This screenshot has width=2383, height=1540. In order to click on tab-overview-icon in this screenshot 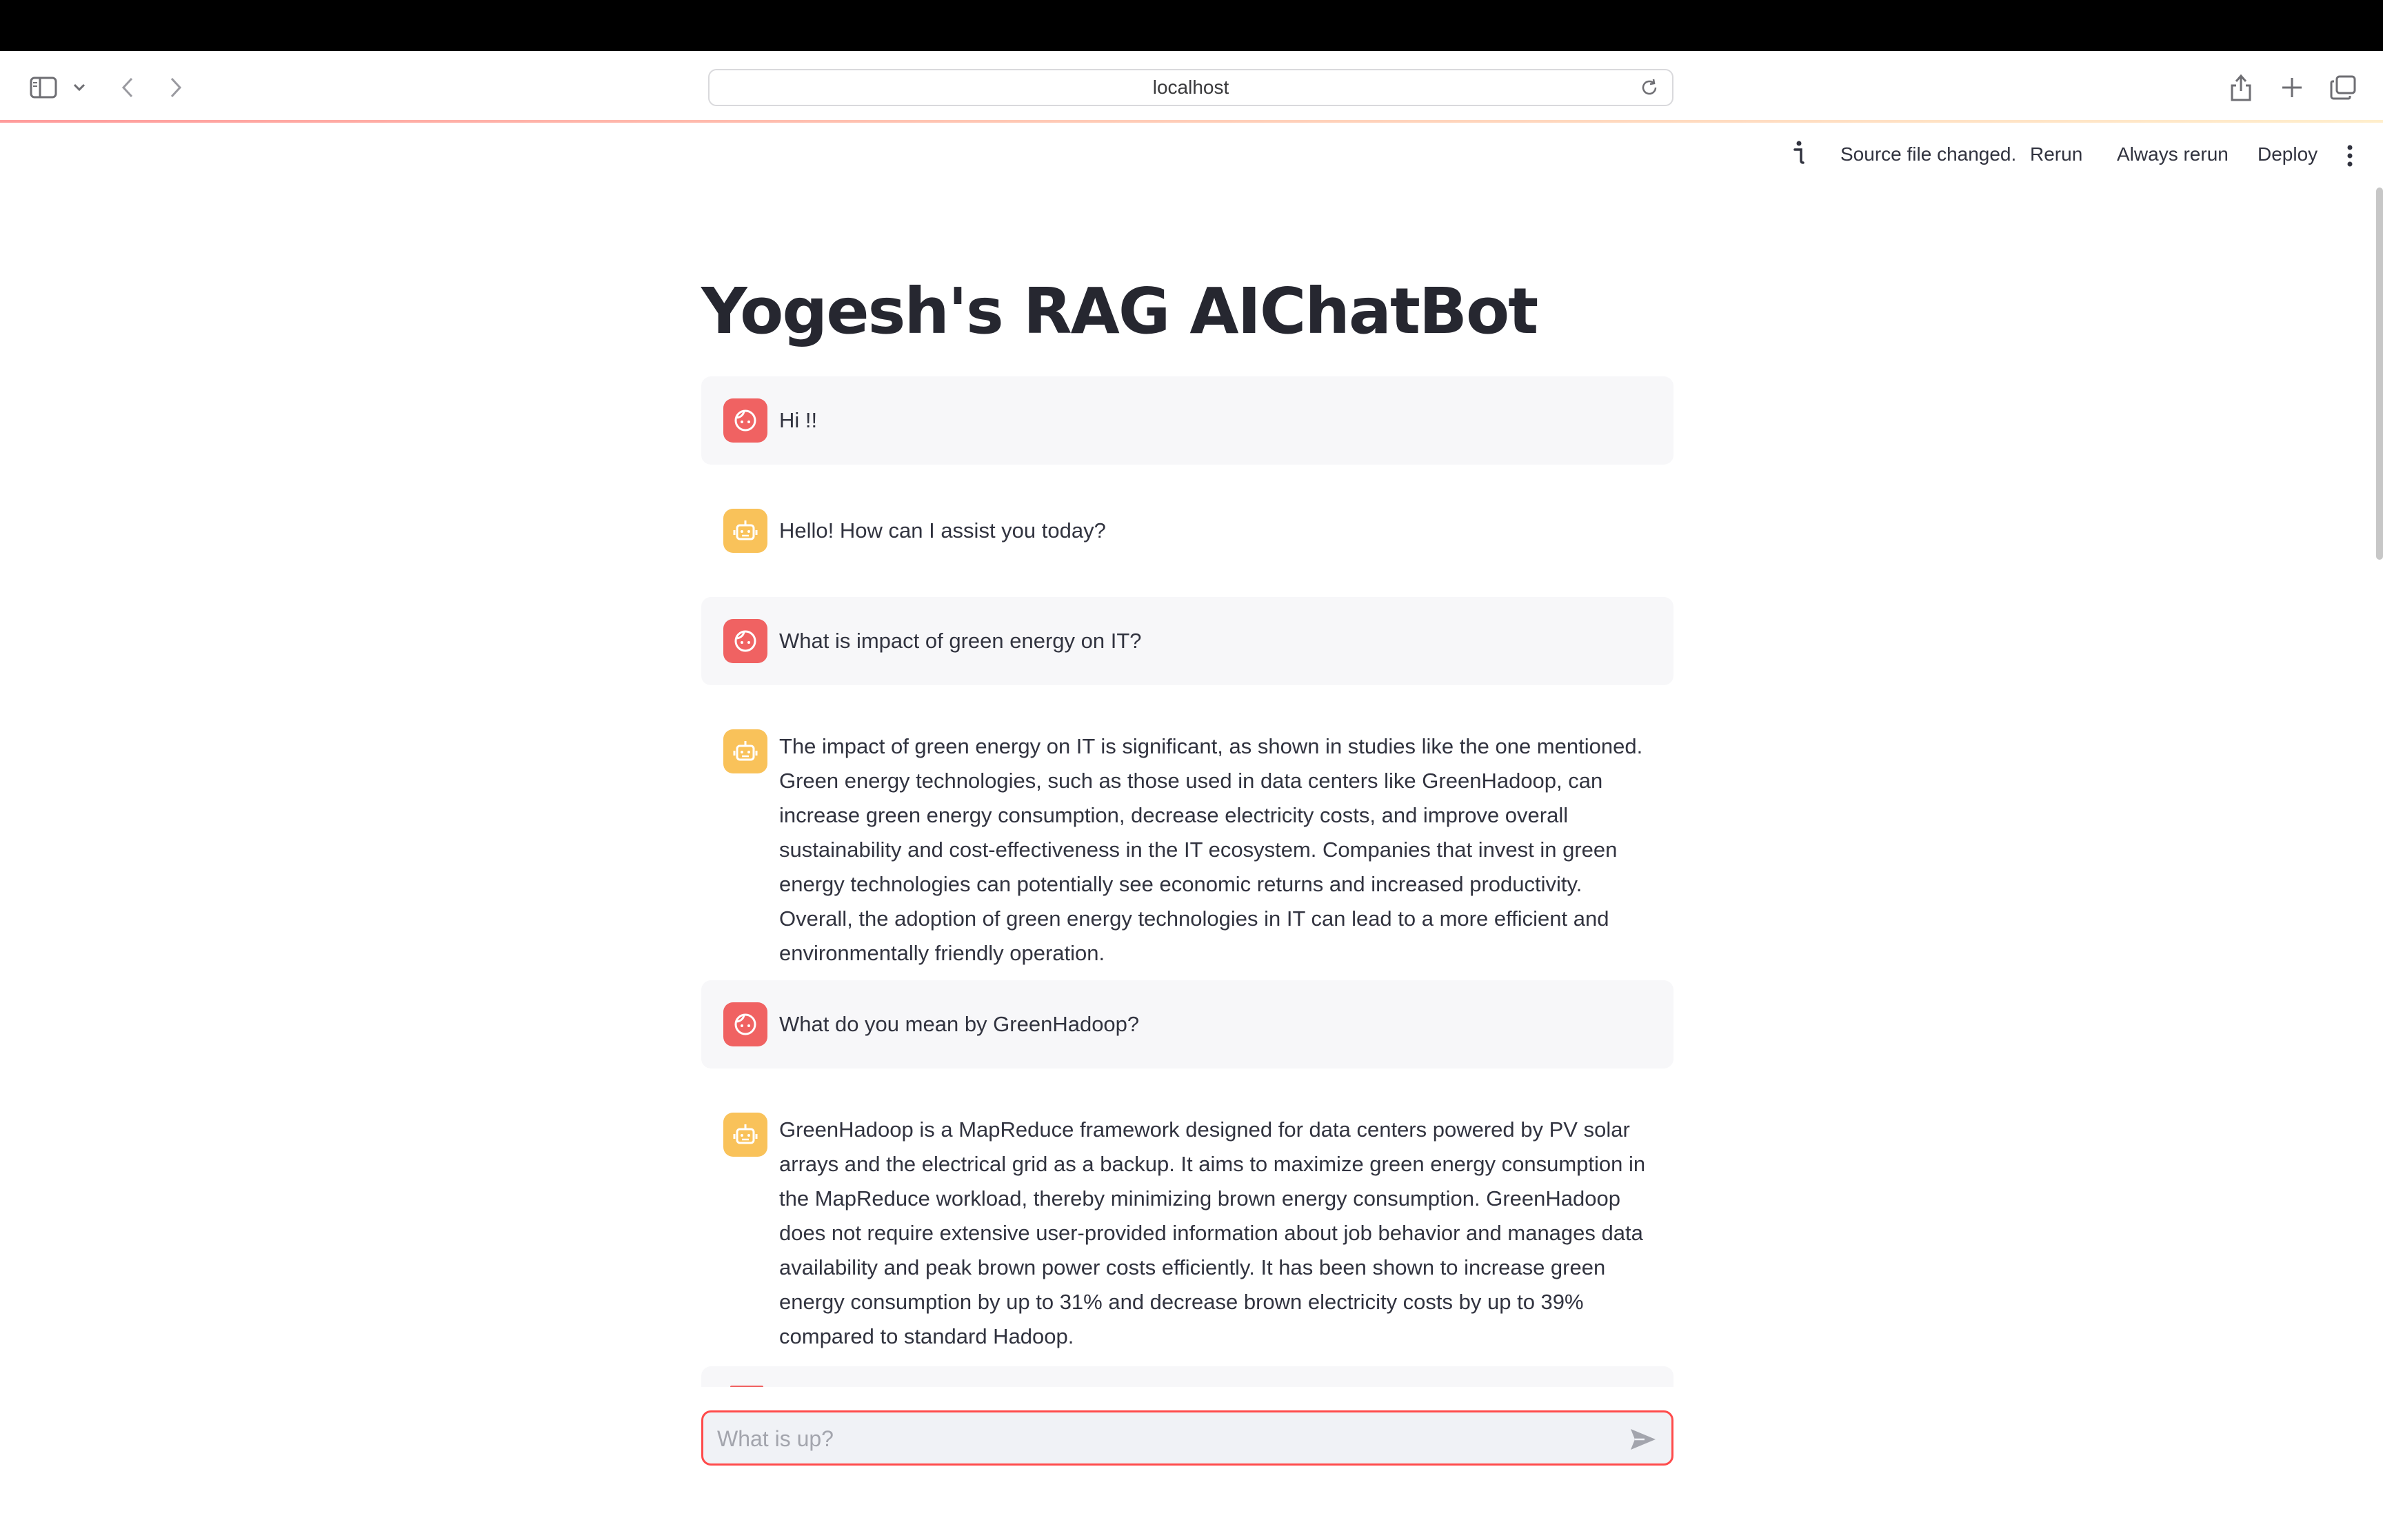, I will do `click(2343, 88)`.